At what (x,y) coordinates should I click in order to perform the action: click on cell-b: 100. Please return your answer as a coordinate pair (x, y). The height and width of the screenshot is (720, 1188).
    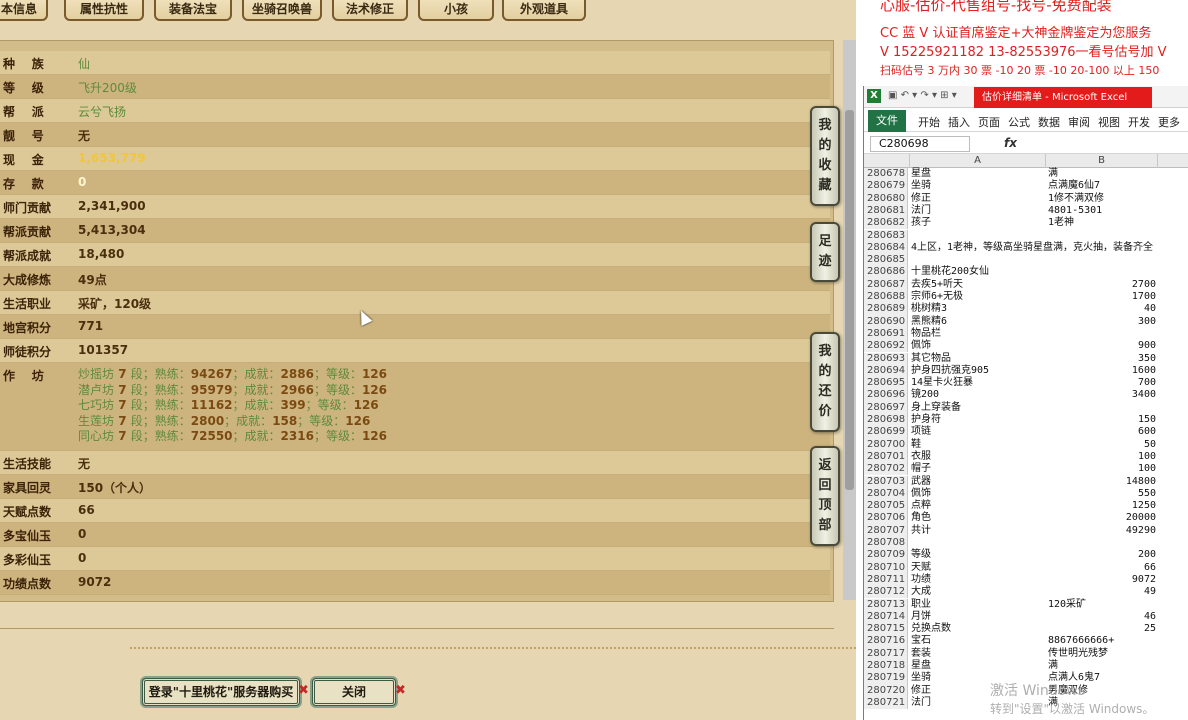
    Looking at the image, I should click on (1102, 457).